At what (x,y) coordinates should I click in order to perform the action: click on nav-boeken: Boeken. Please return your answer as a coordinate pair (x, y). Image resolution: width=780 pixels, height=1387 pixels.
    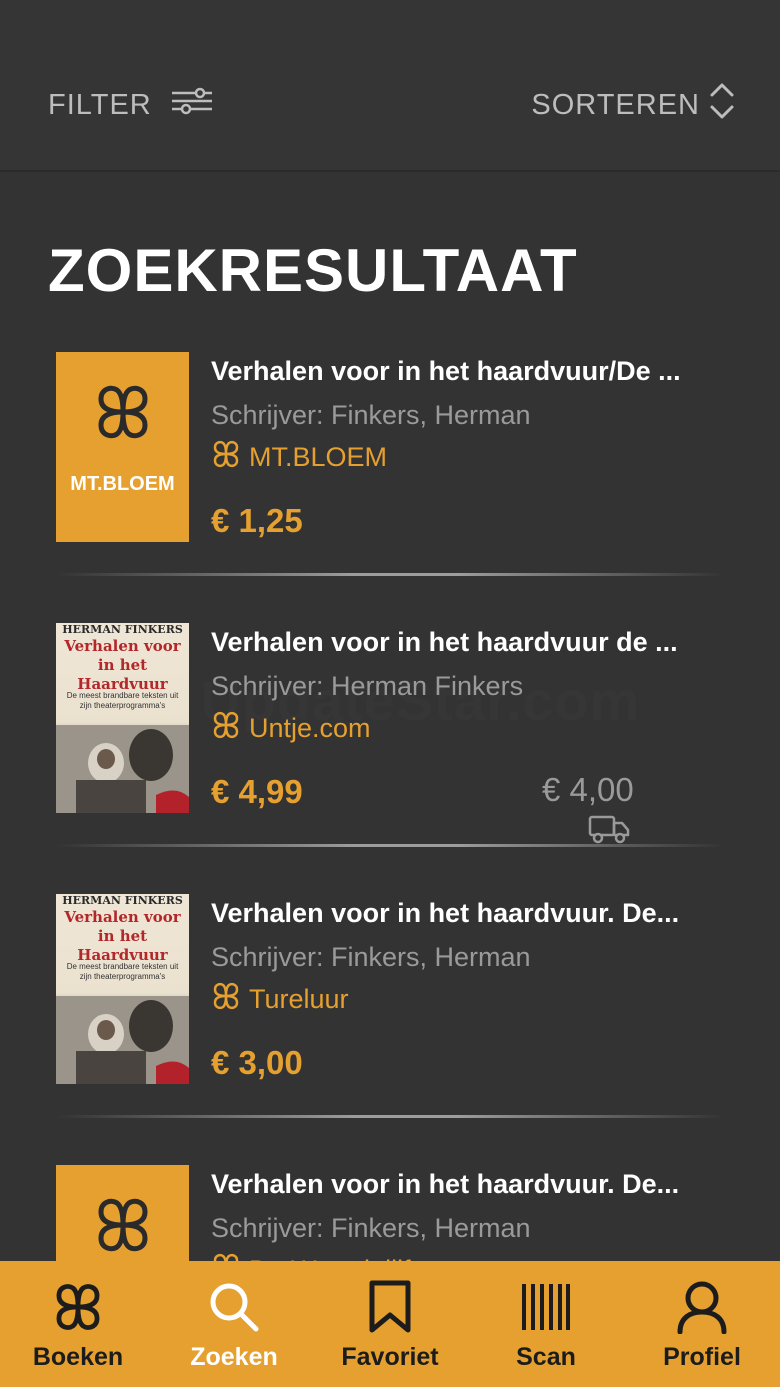
    Looking at the image, I should click on (78, 1324).